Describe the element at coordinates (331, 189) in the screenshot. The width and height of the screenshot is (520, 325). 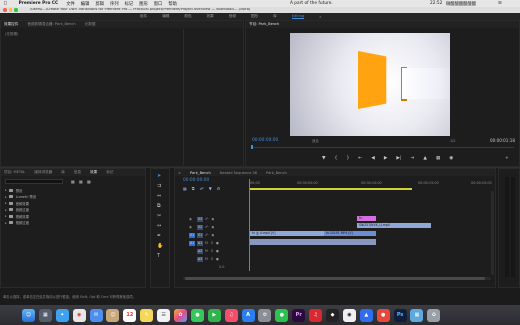
I see `work-area-bar` at that location.